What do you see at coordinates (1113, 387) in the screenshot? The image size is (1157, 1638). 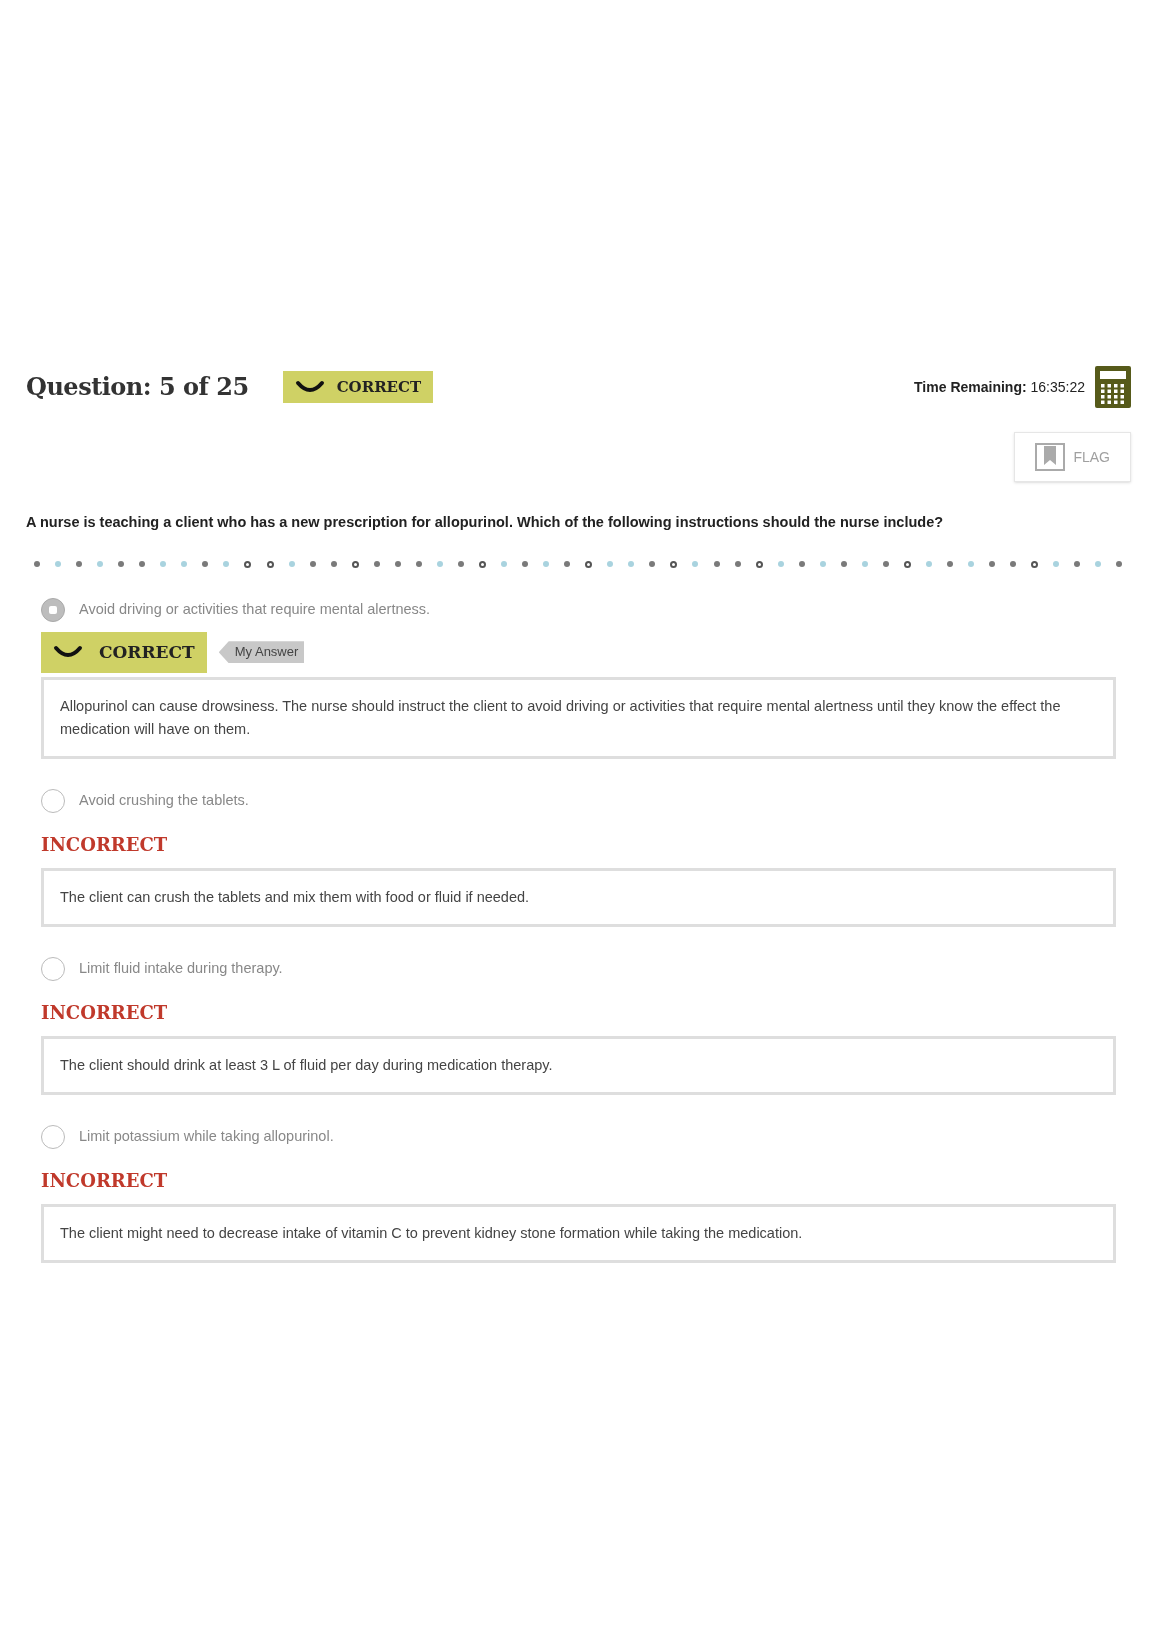 I see `calculator-icon` at bounding box center [1113, 387].